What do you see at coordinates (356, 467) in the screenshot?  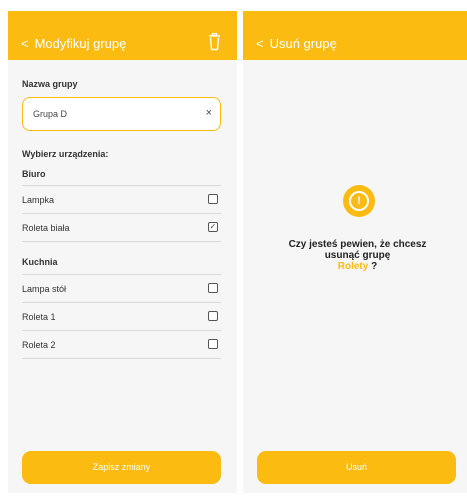 I see `delete-button: Usuń` at bounding box center [356, 467].